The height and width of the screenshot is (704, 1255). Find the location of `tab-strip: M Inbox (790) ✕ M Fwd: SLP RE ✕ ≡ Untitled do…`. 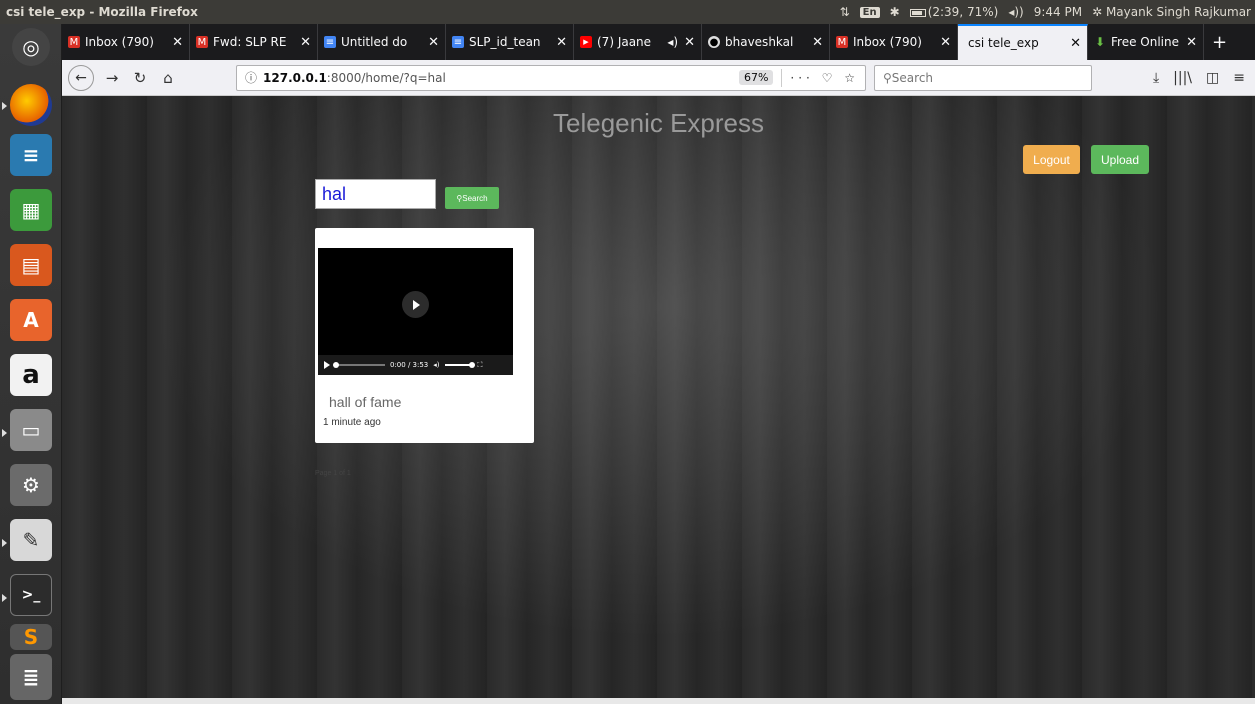

tab-strip: M Inbox (790) ✕ M Fwd: SLP RE ✕ ≡ Untitled do… is located at coordinates (658, 42).